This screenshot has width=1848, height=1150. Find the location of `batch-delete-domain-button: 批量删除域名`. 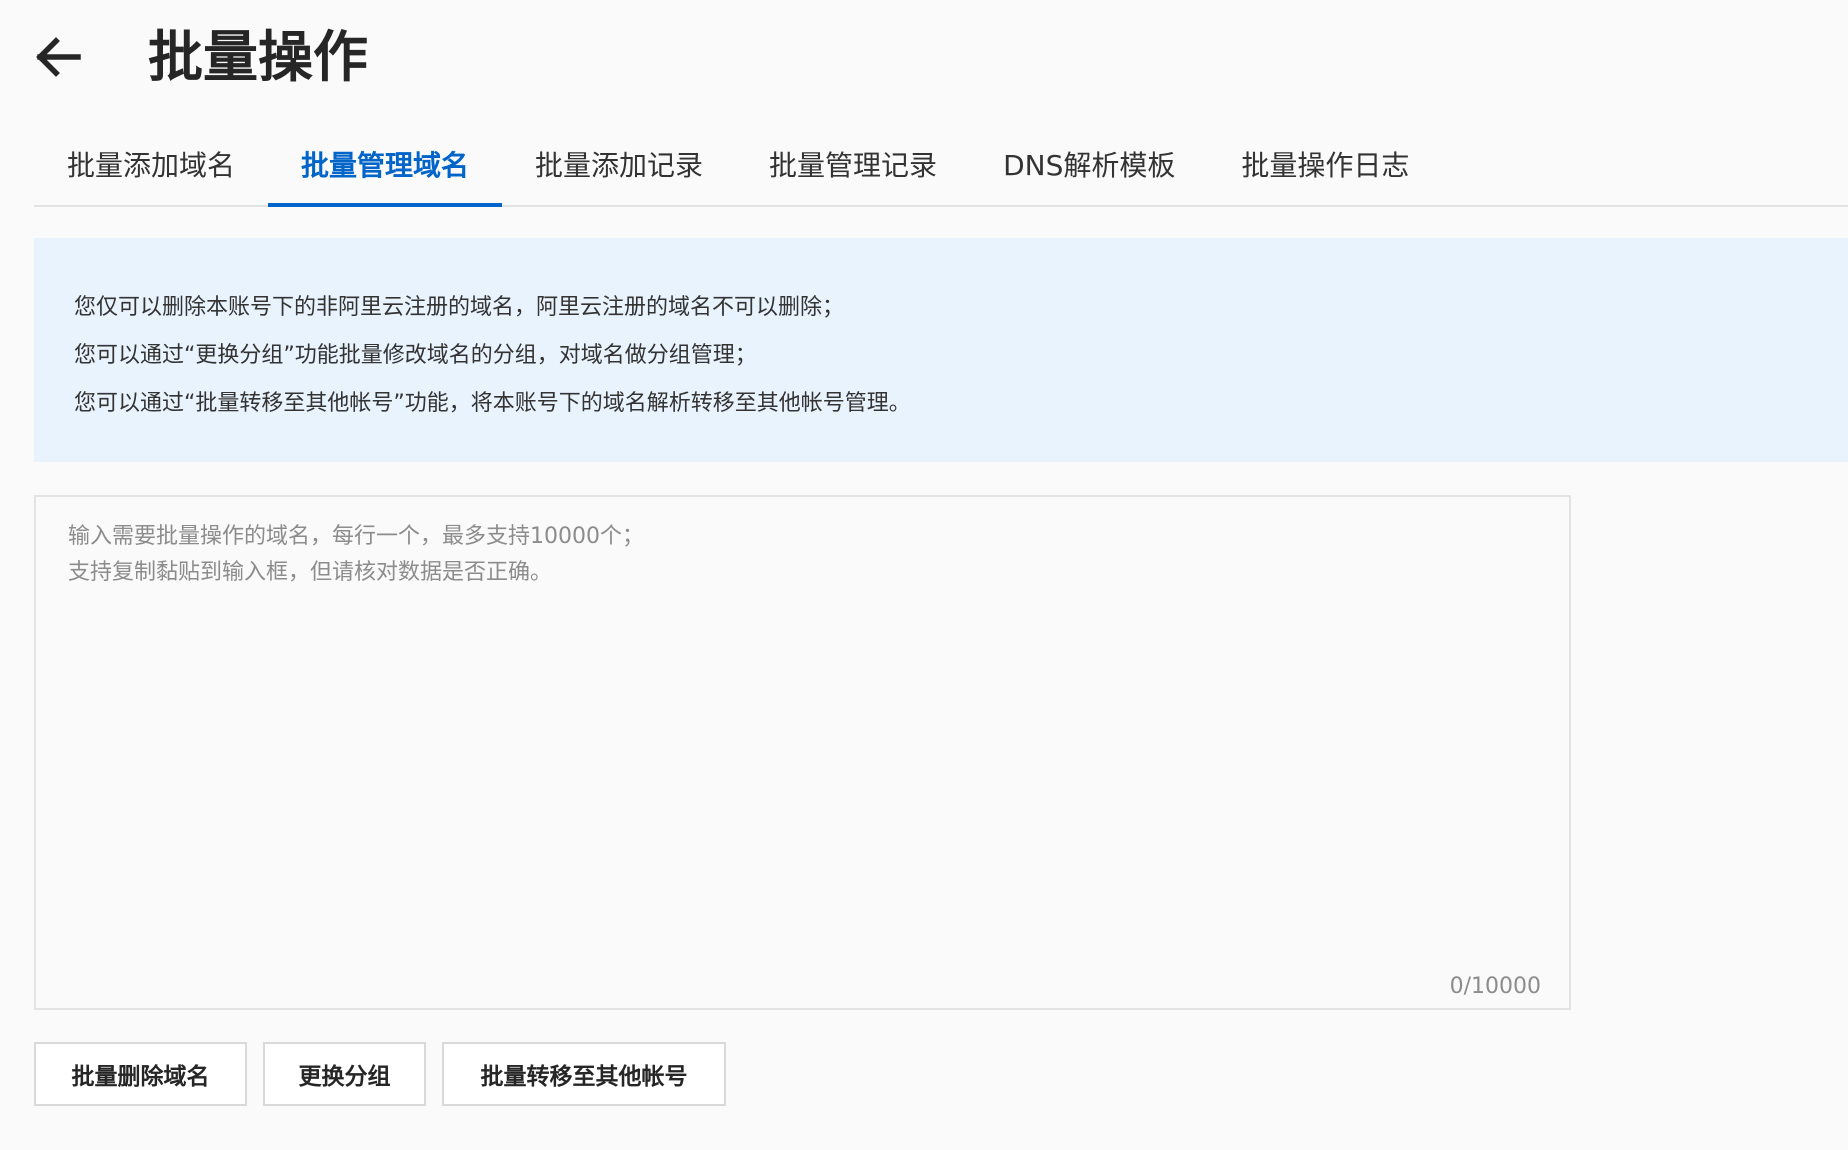

batch-delete-domain-button: 批量删除域名 is located at coordinates (140, 1074).